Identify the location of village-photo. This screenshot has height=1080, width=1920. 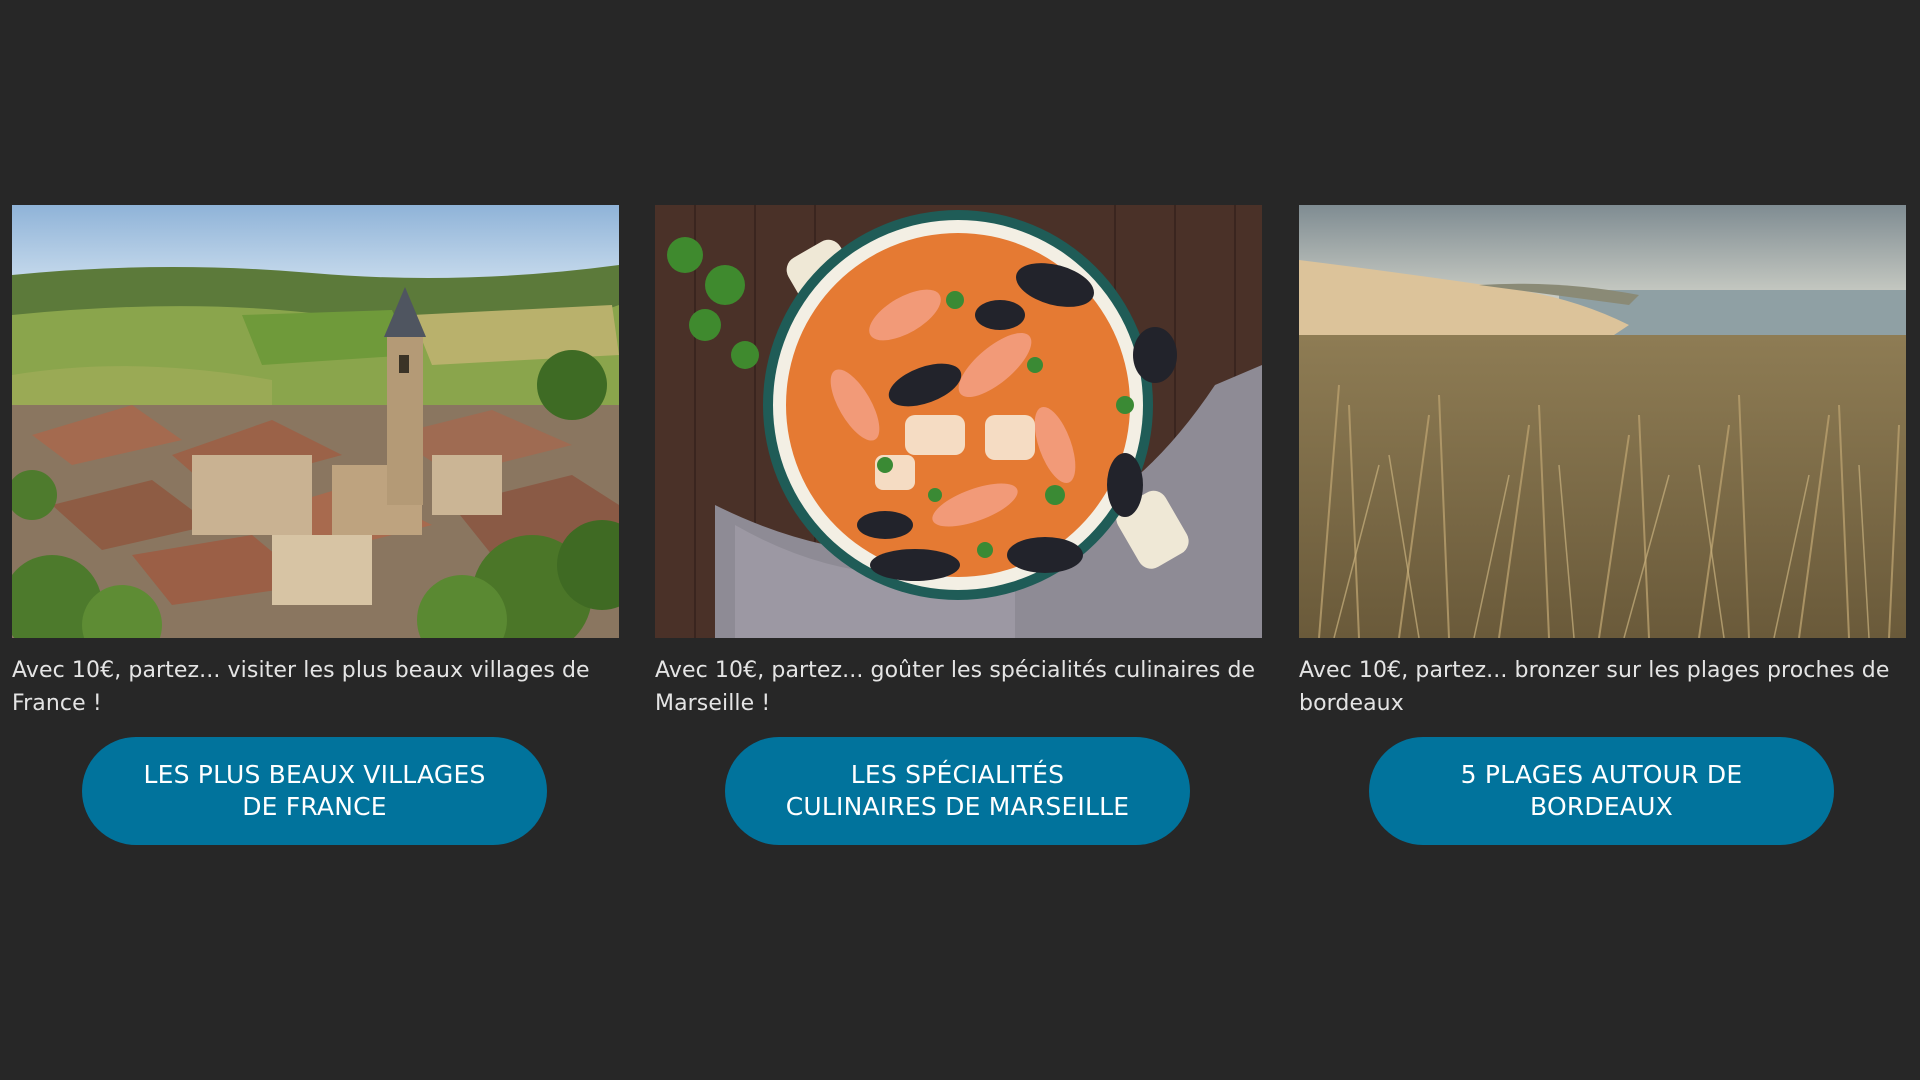
(315, 421).